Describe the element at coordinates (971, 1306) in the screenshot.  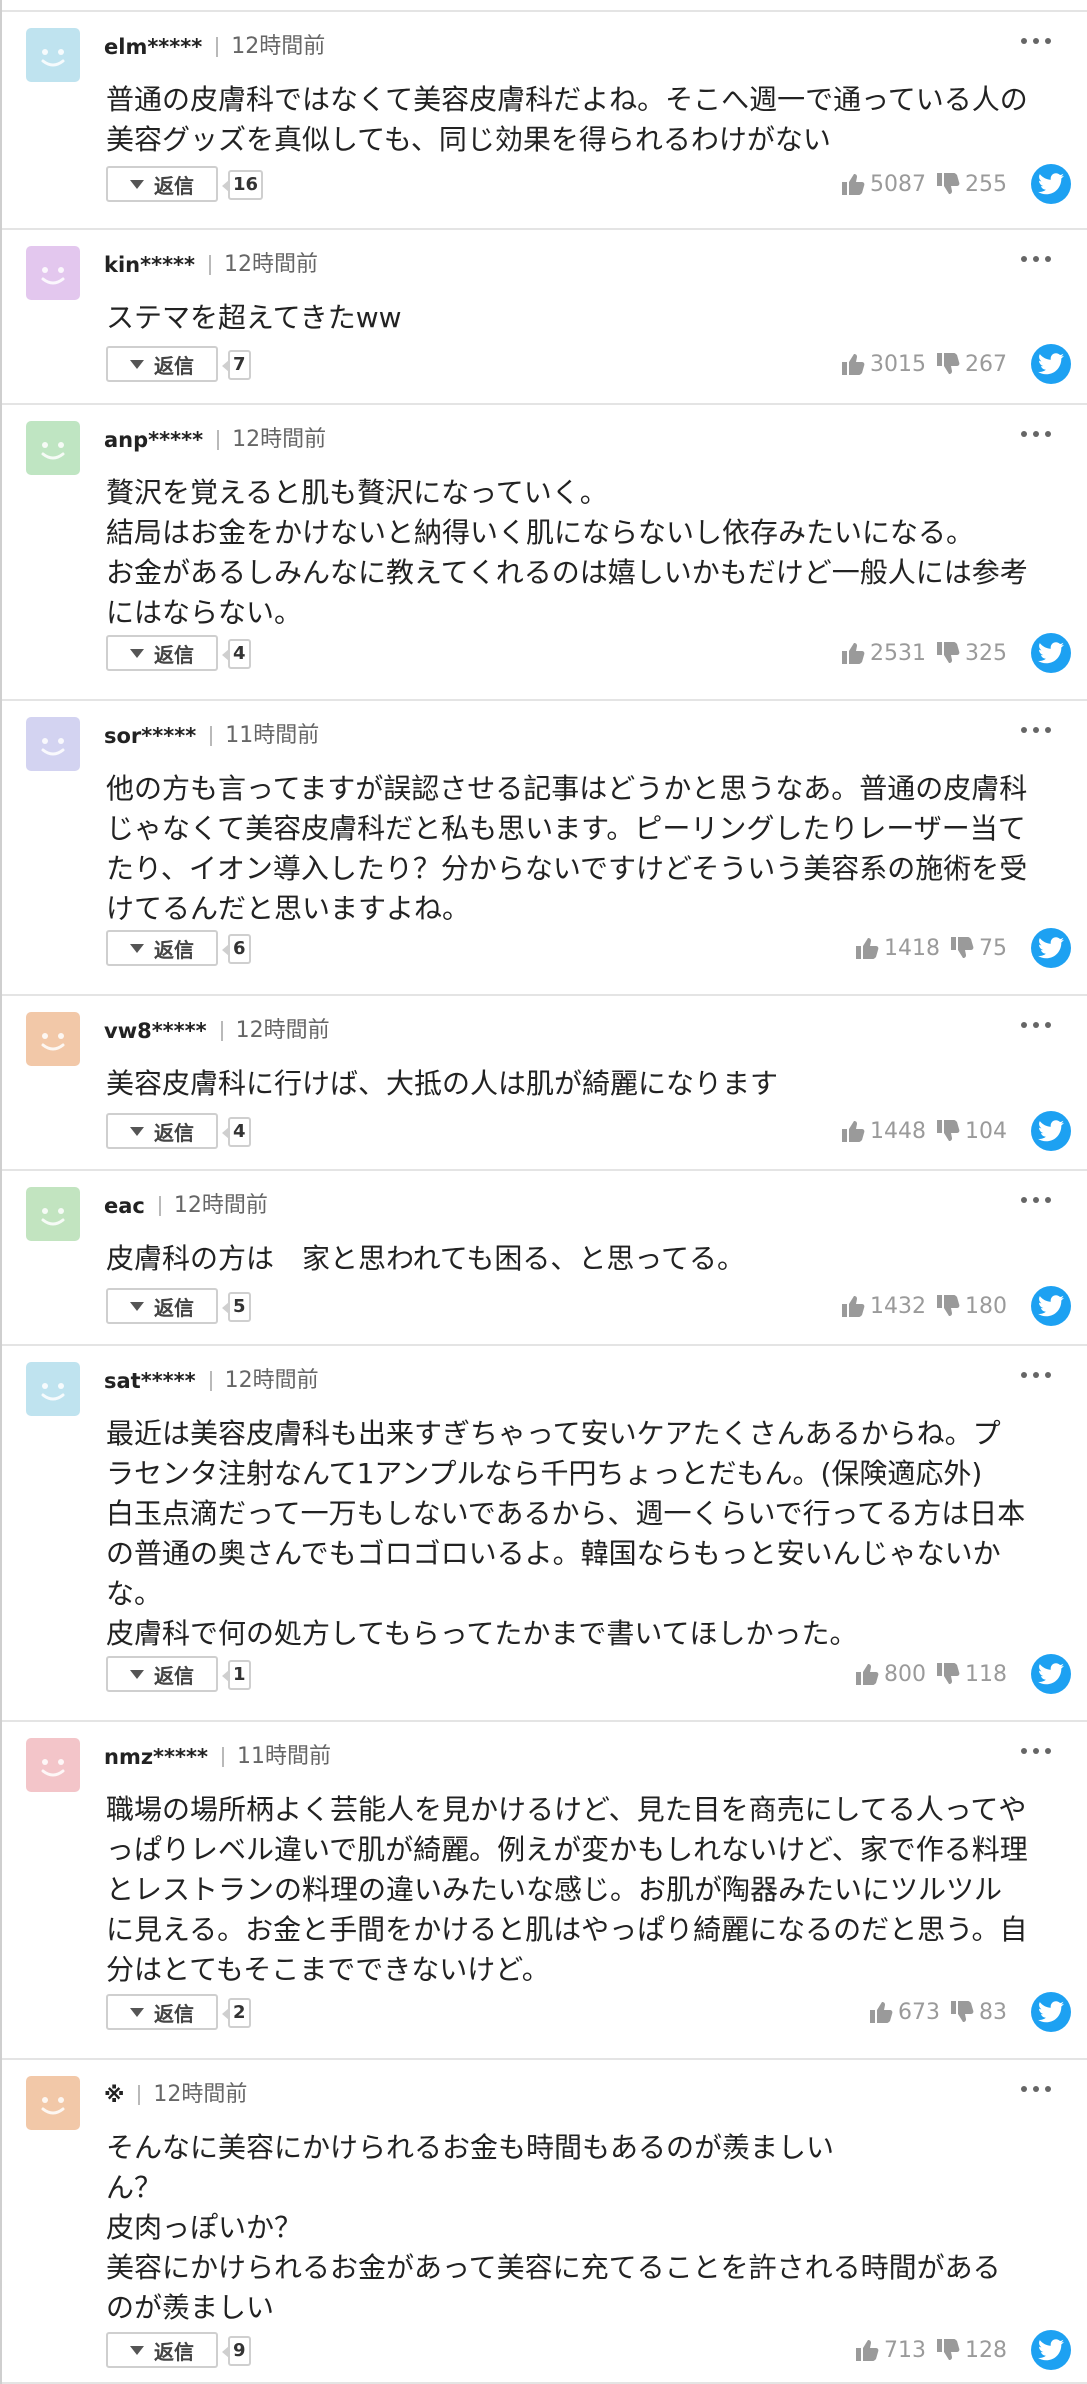
I see `dislike-button: 180` at that location.